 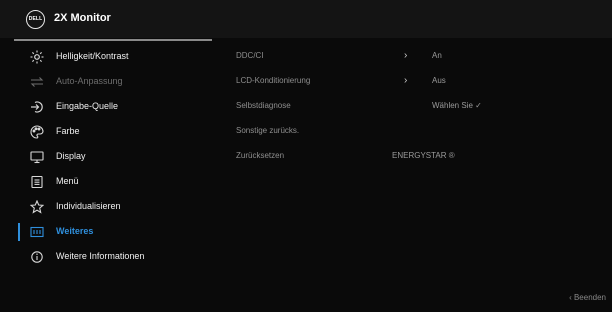 I want to click on option-label: Selbstdiagnose, so click(x=263, y=105).